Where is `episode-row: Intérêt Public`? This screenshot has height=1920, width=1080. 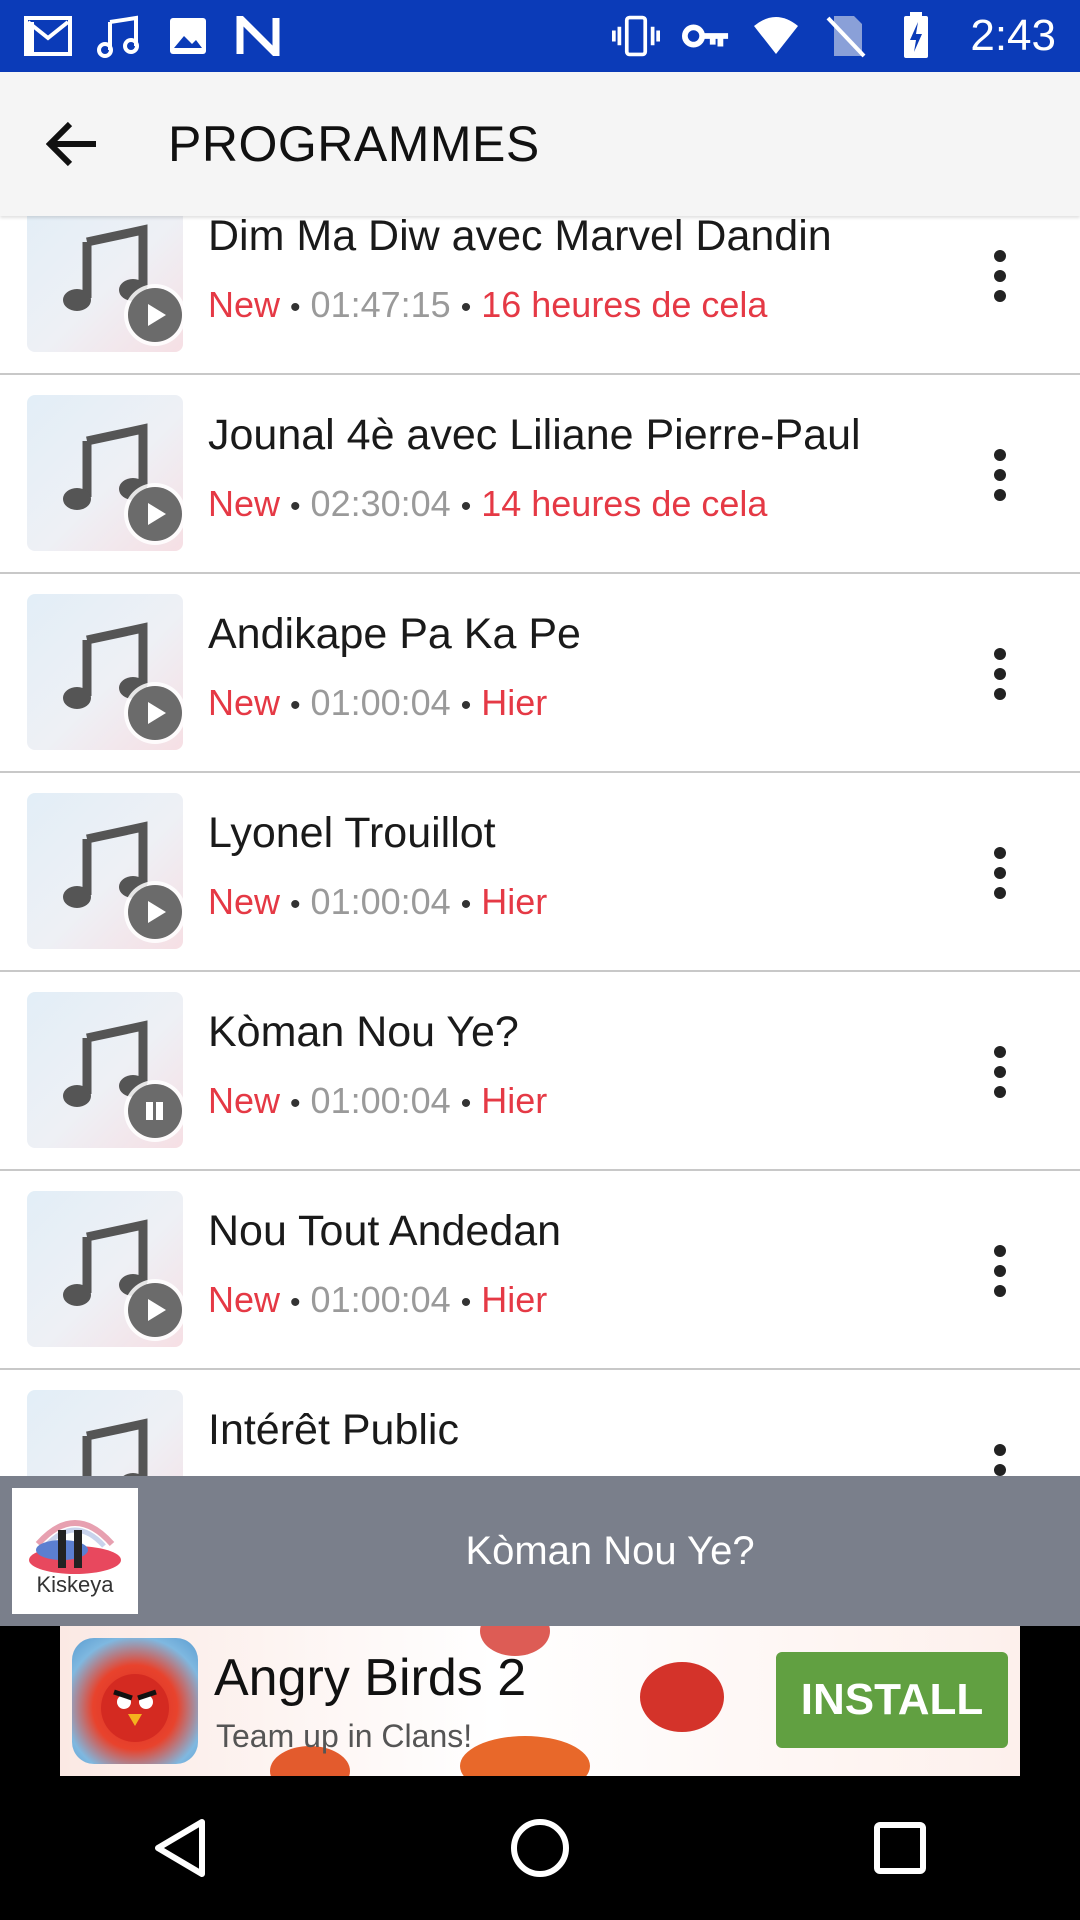 episode-row: Intérêt Public is located at coordinates (540, 1423).